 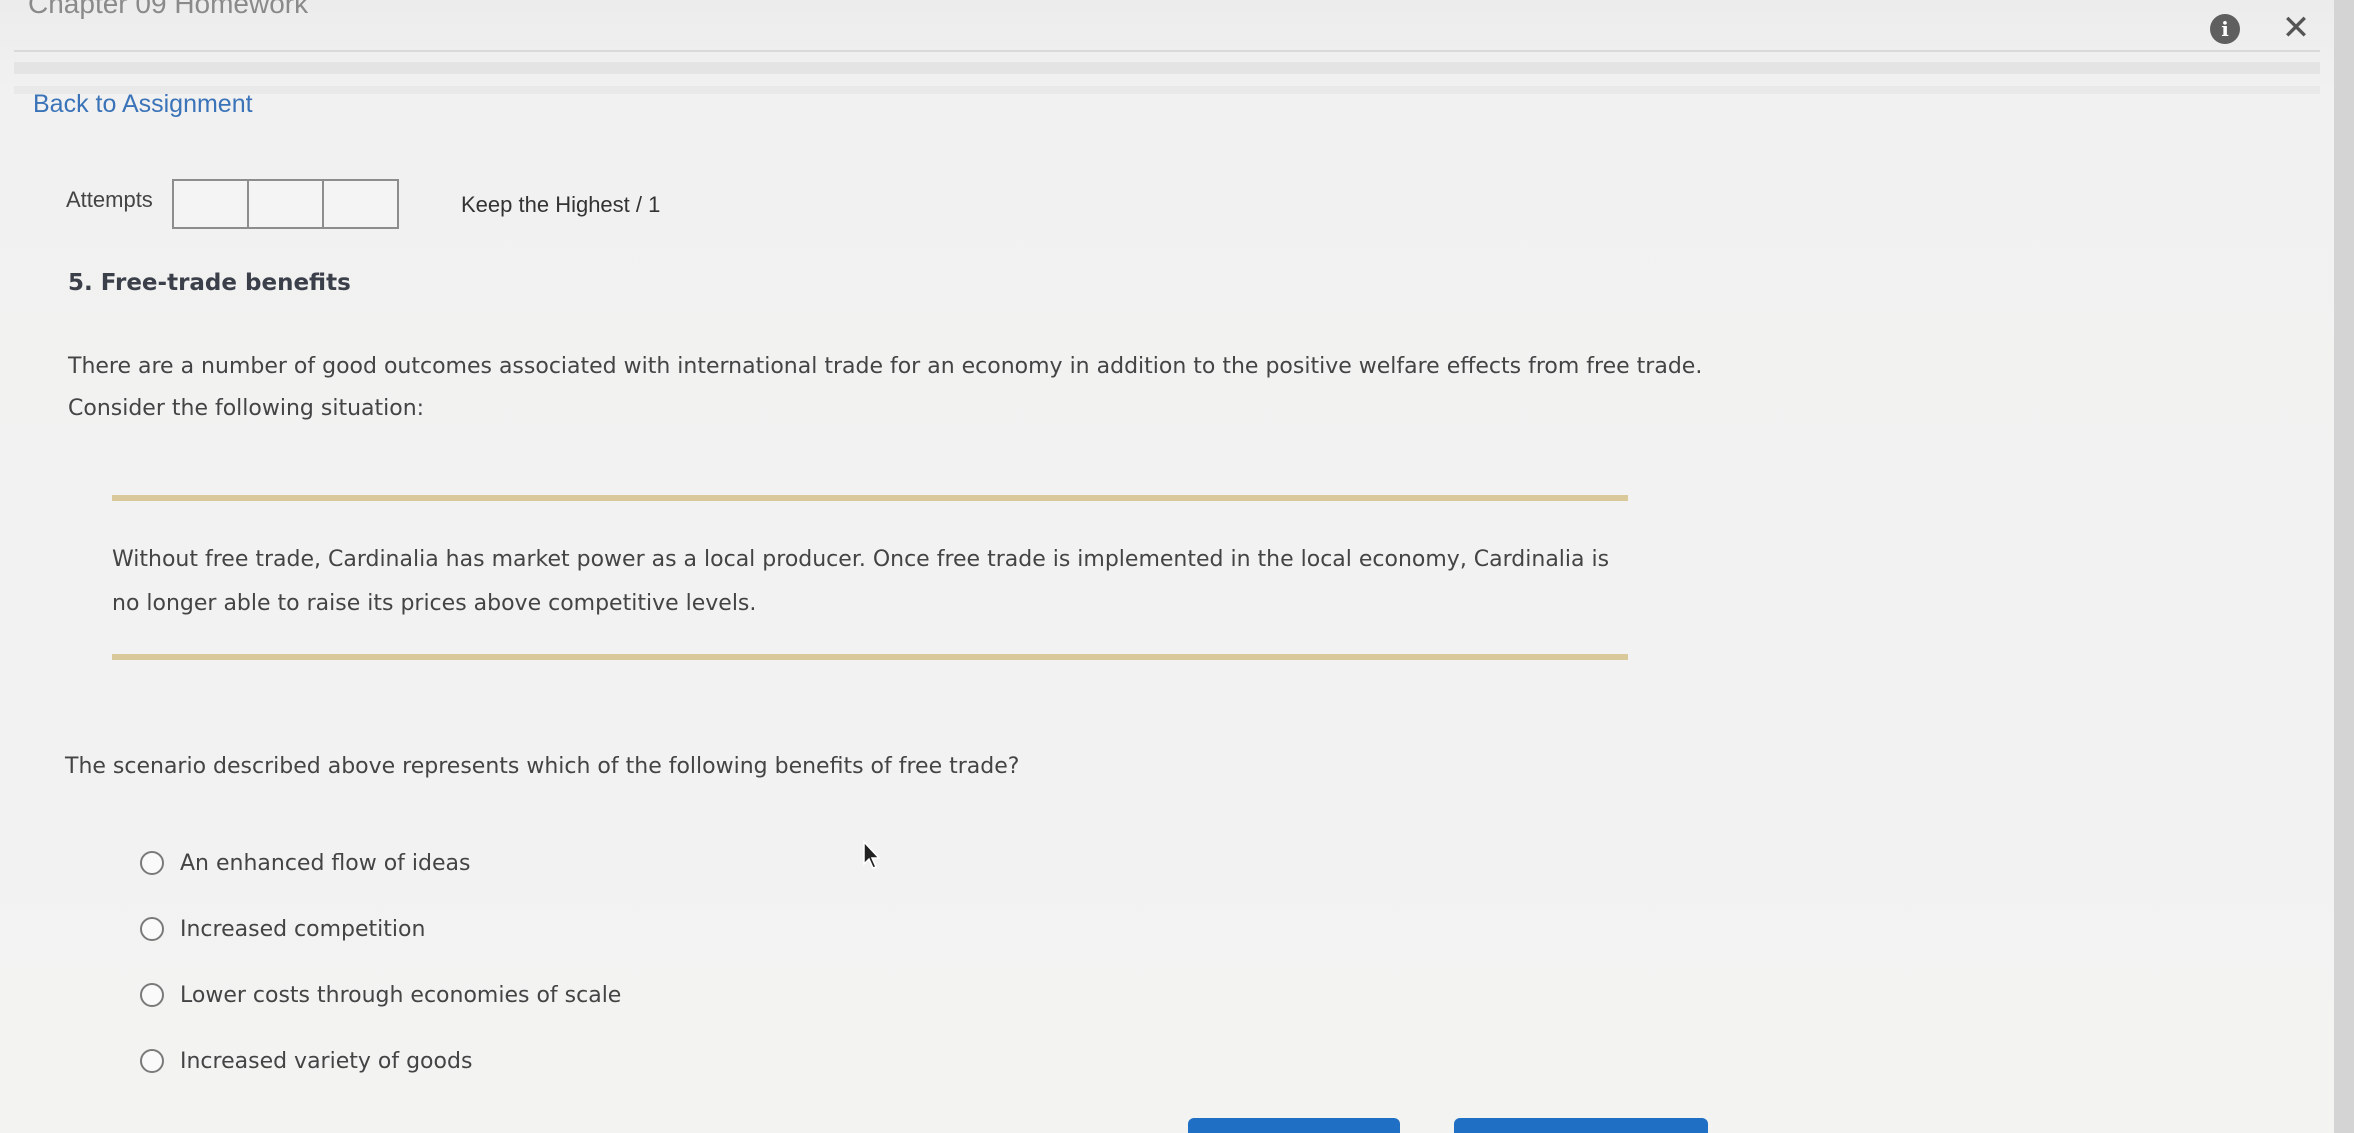 I want to click on answer-option: Lower costs through economies of scale, so click(x=380, y=995).